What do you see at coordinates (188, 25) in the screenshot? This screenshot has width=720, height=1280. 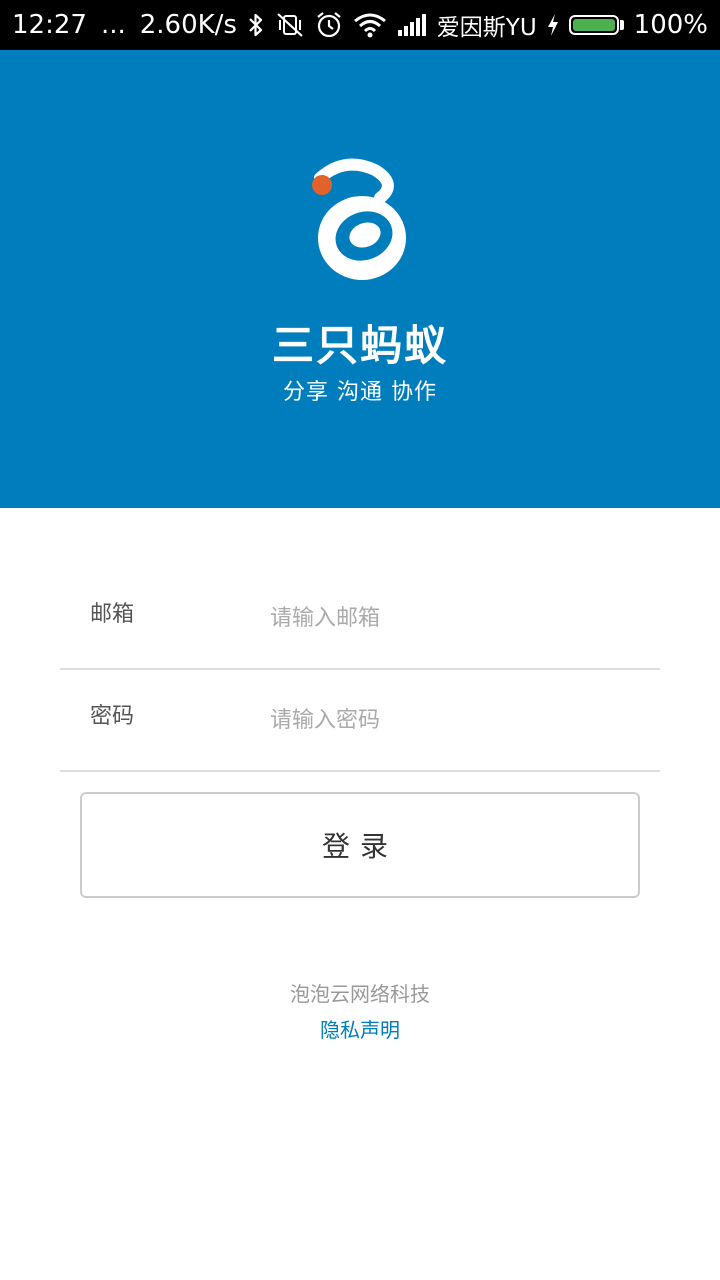 I see `network-speed: 2.60K/s` at bounding box center [188, 25].